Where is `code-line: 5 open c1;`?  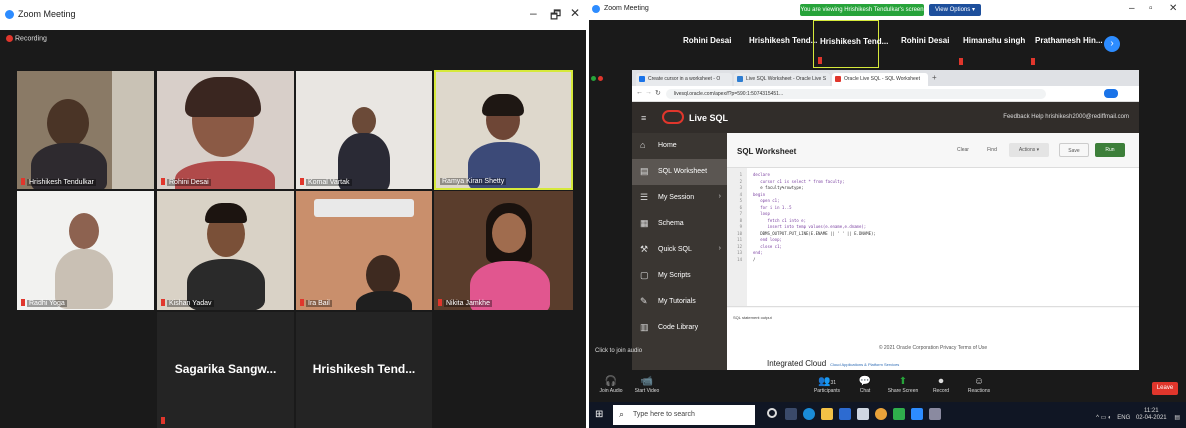
code-line: 5 open c1; is located at coordinates (933, 201).